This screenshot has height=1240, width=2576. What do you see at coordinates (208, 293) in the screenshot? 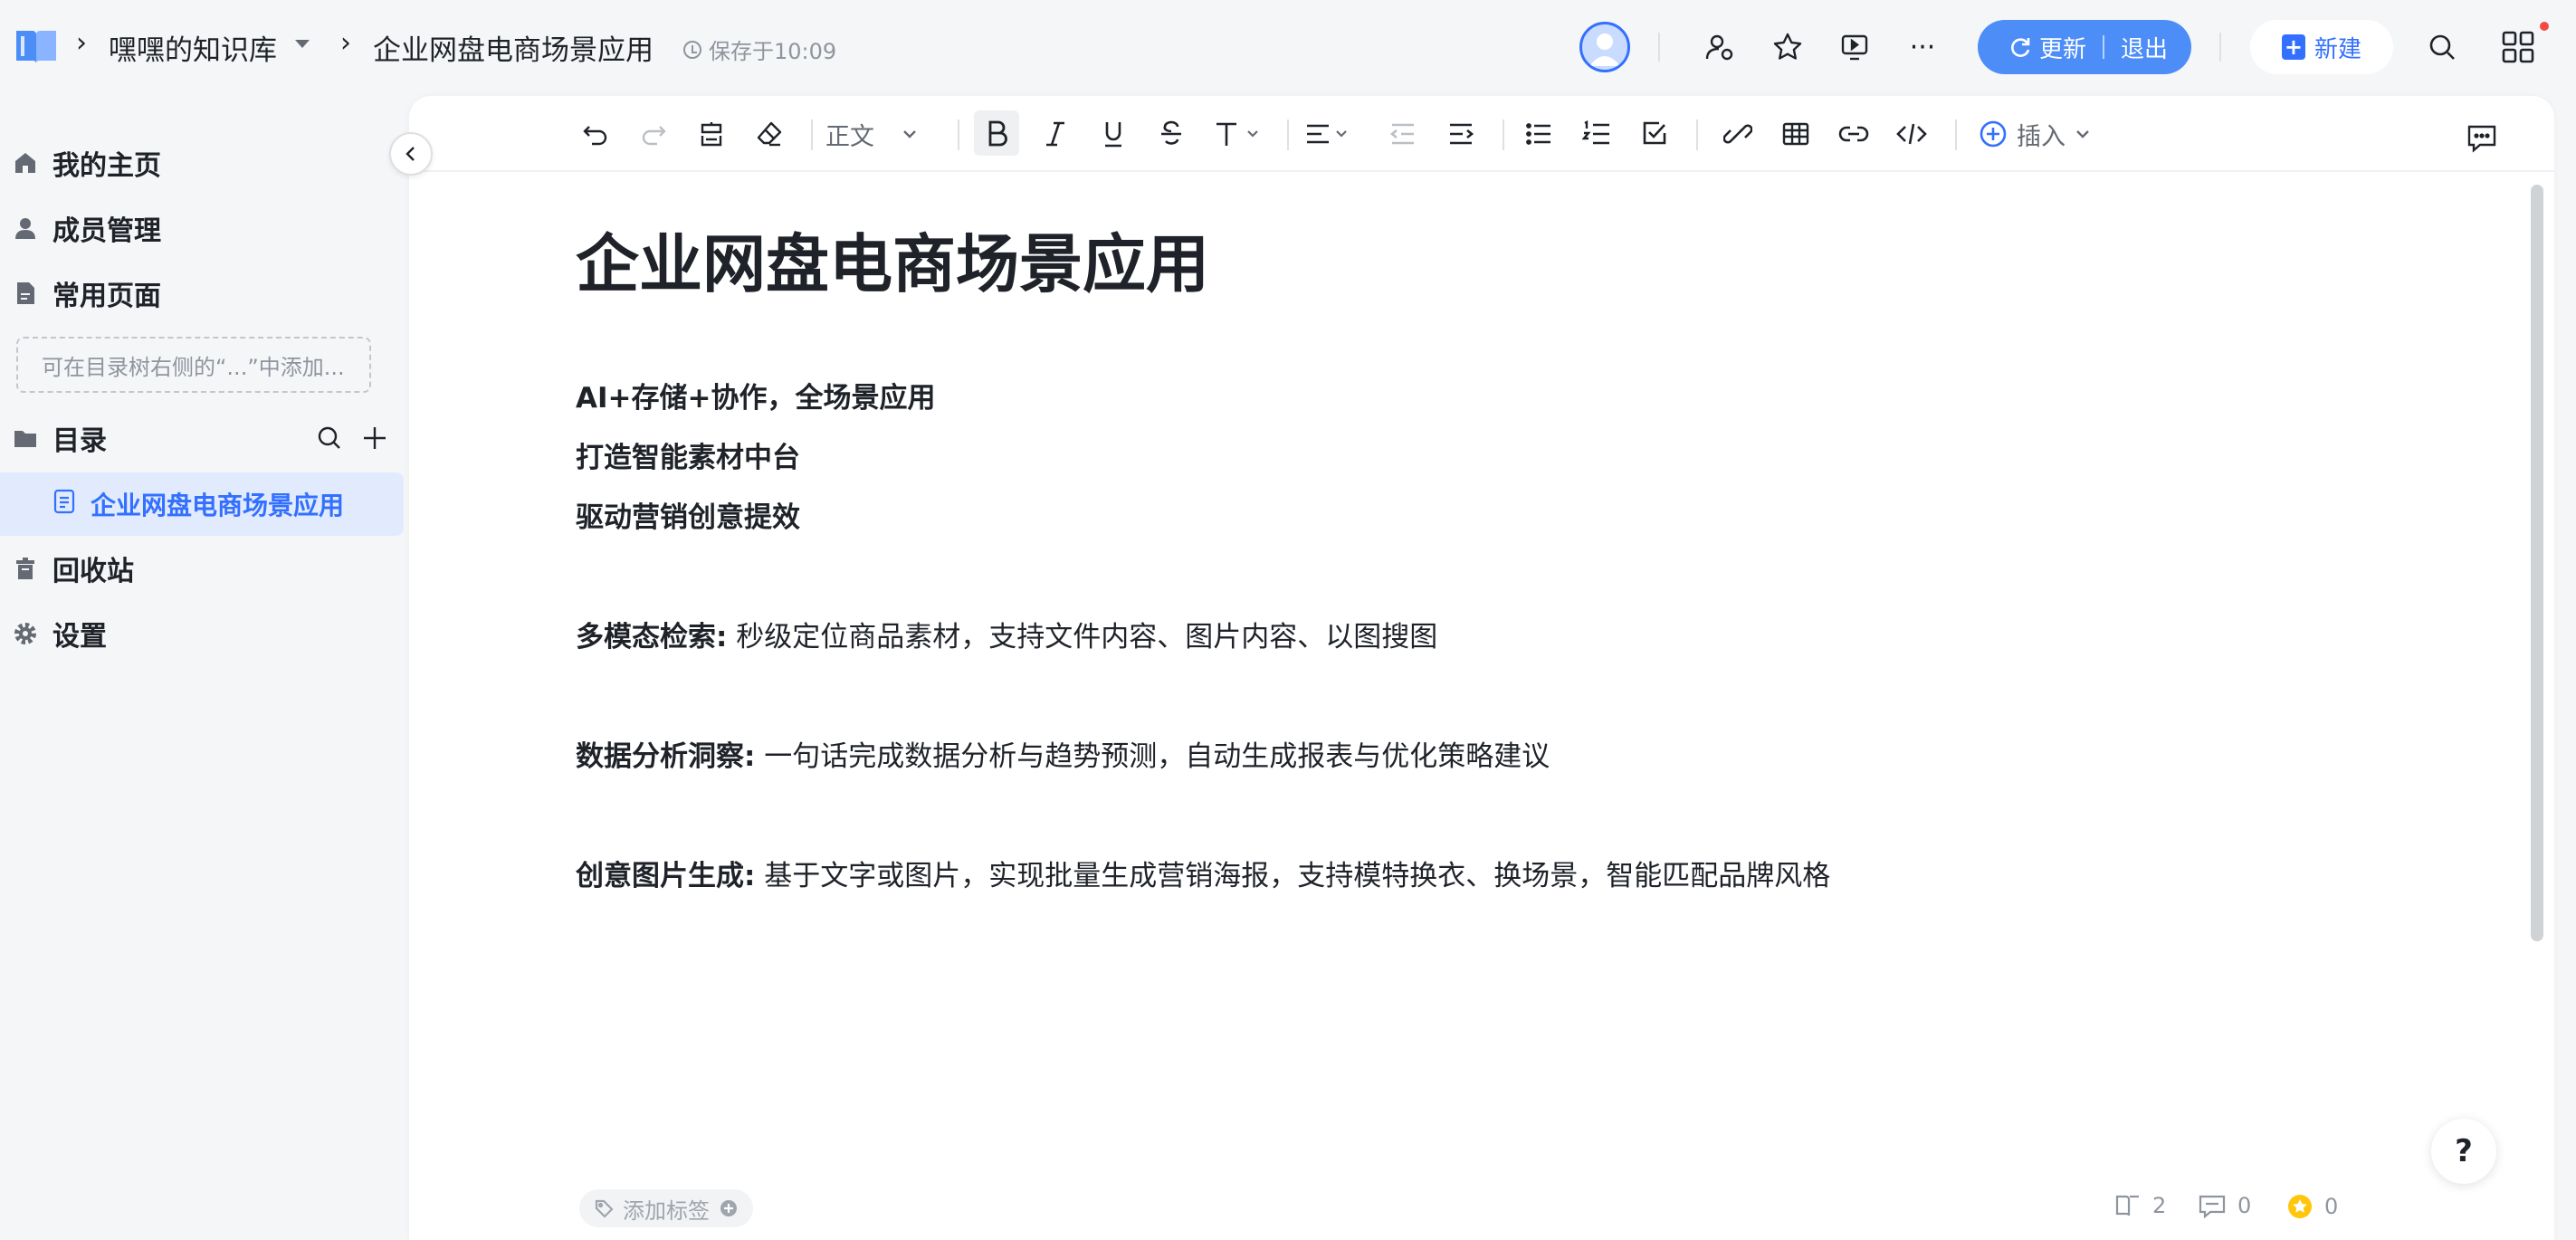
I see `sidebar-item-common-pages: 常用页面` at bounding box center [208, 293].